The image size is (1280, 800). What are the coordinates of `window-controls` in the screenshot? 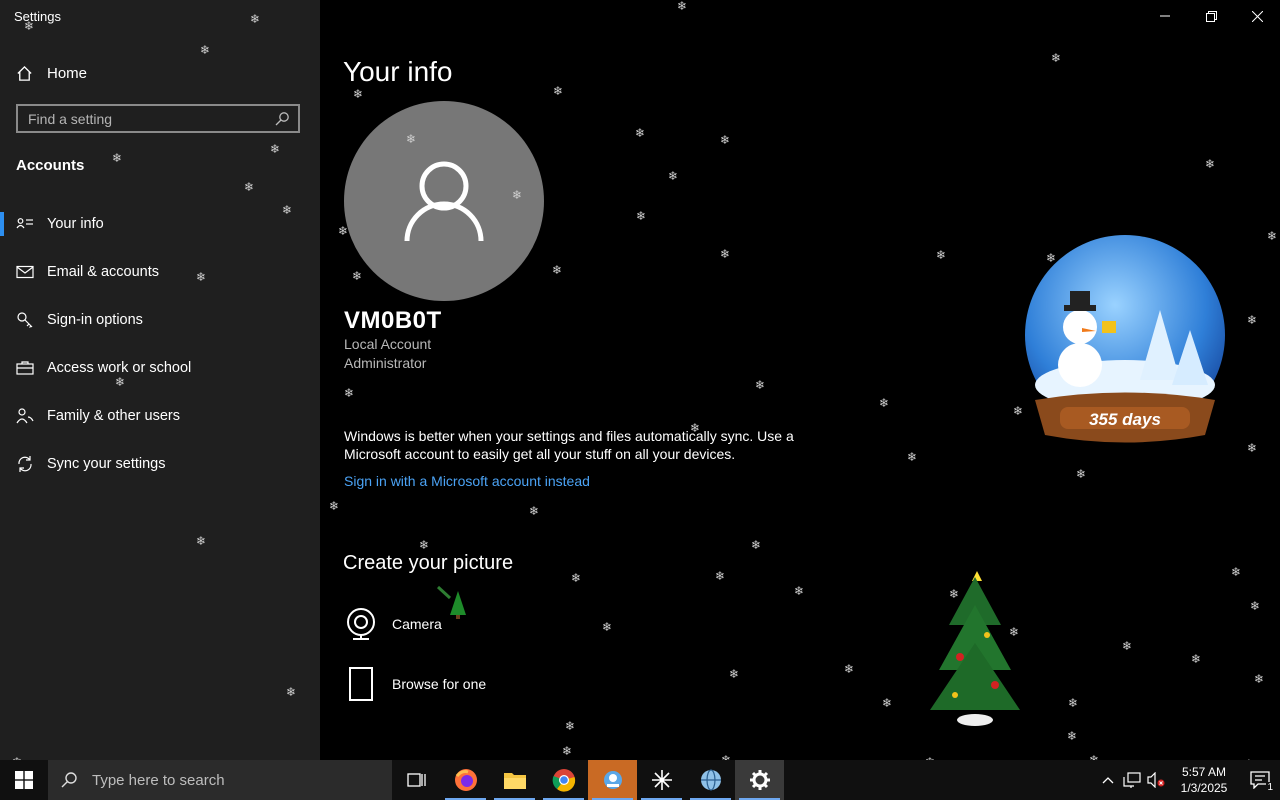 It's located at (1211, 16).